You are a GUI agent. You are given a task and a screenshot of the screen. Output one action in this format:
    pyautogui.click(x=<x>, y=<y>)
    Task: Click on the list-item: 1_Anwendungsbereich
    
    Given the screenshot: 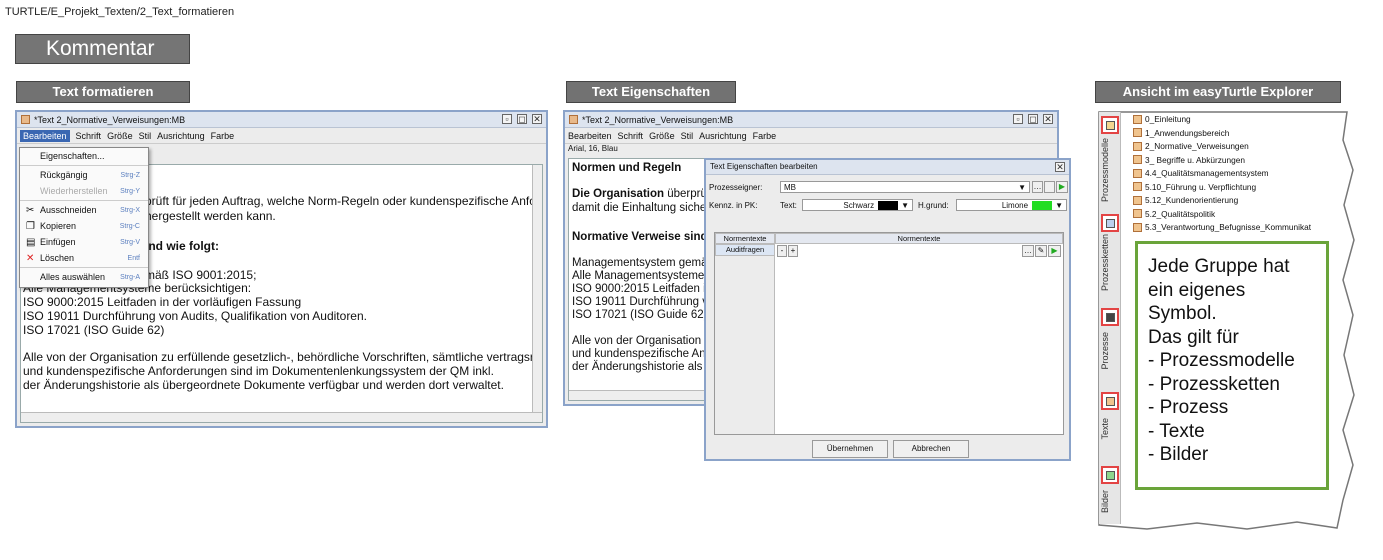 What is the action you would take?
    pyautogui.click(x=1181, y=133)
    